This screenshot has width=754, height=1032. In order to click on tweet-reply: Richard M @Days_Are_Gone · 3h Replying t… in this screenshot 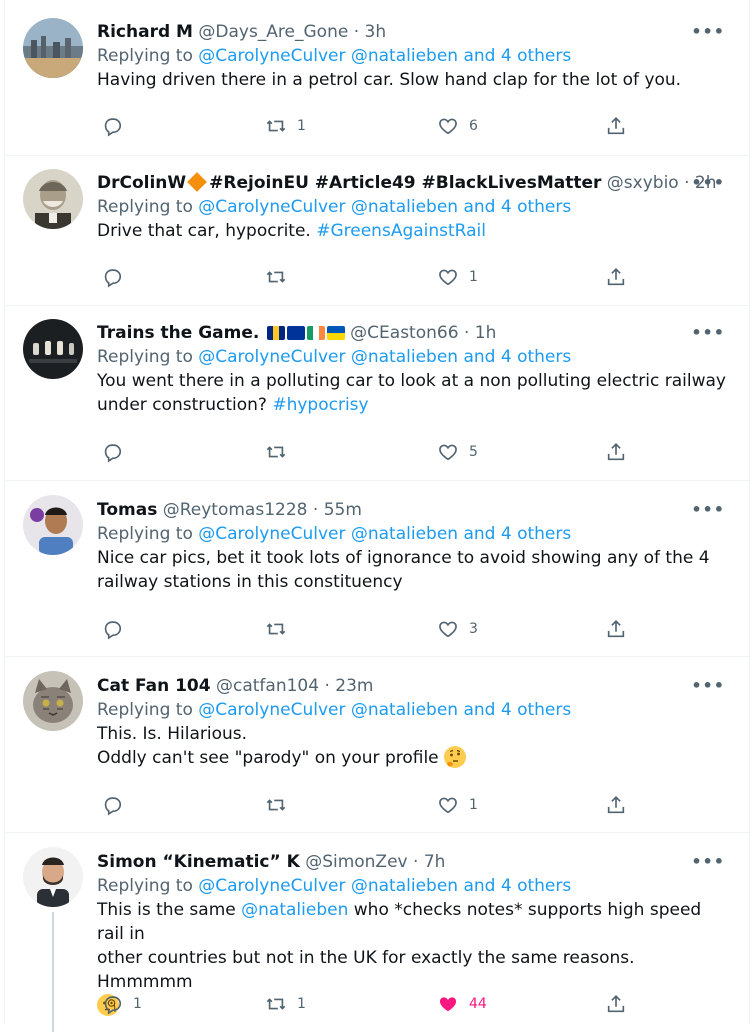, I will do `click(377, 78)`.